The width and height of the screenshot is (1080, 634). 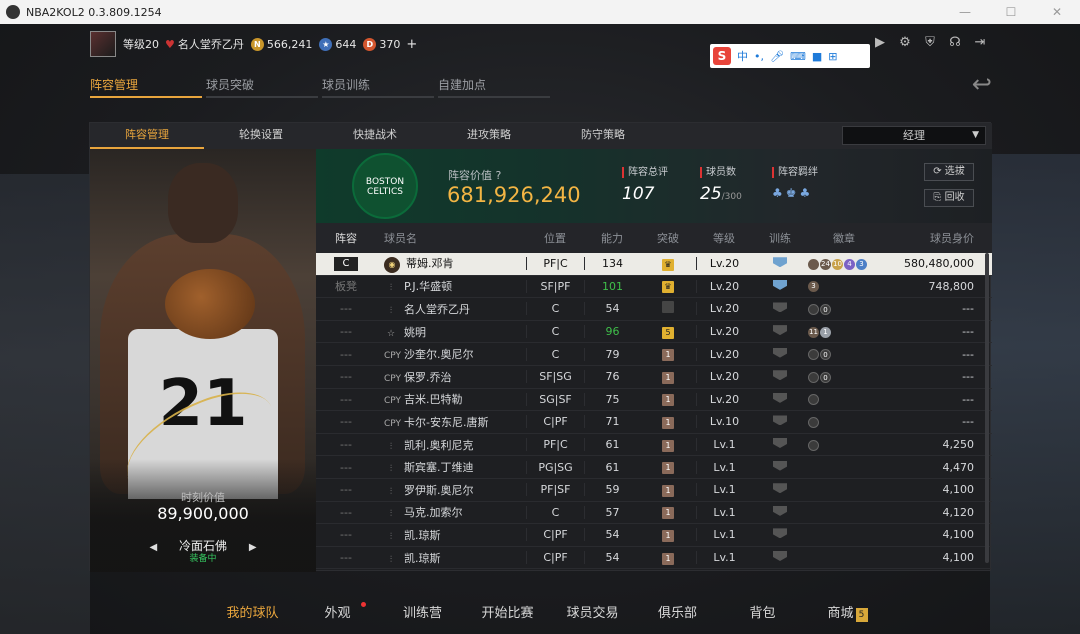 I want to click on table-row: --- CPY 保罗.乔治 SF|SG 76 1 Lv.20 0 ---, so click(x=654, y=377).